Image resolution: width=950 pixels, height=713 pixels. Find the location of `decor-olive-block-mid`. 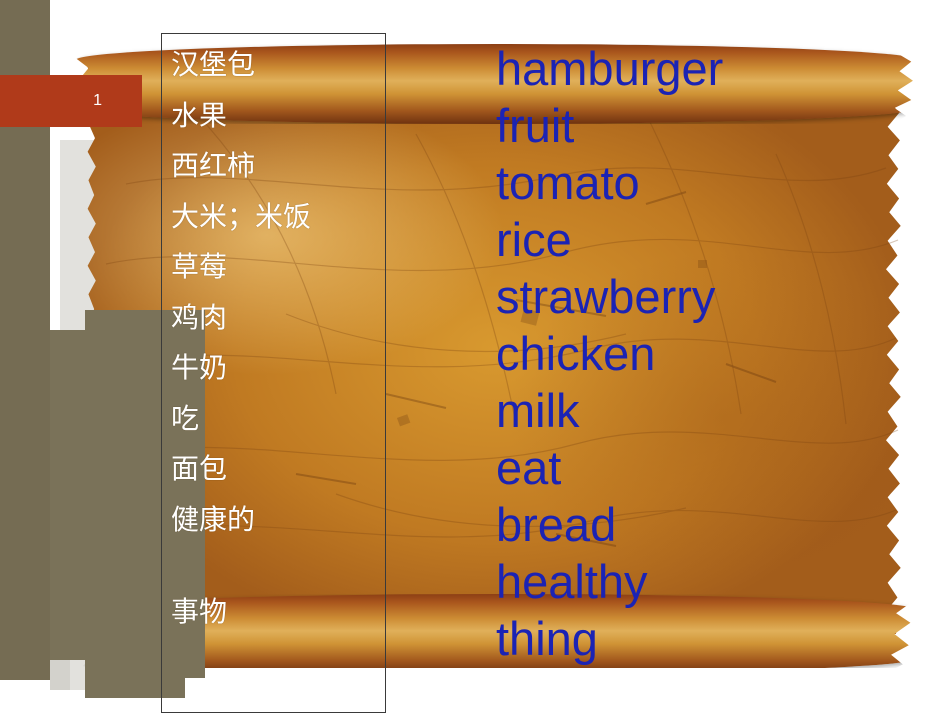

decor-olive-block-mid is located at coordinates (70, 495).